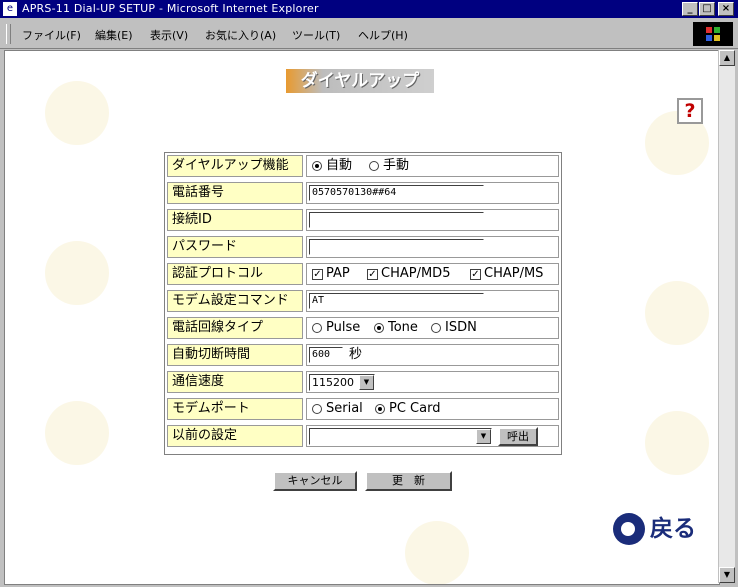 The image size is (738, 587). I want to click on update-button: 更 新, so click(408, 481).